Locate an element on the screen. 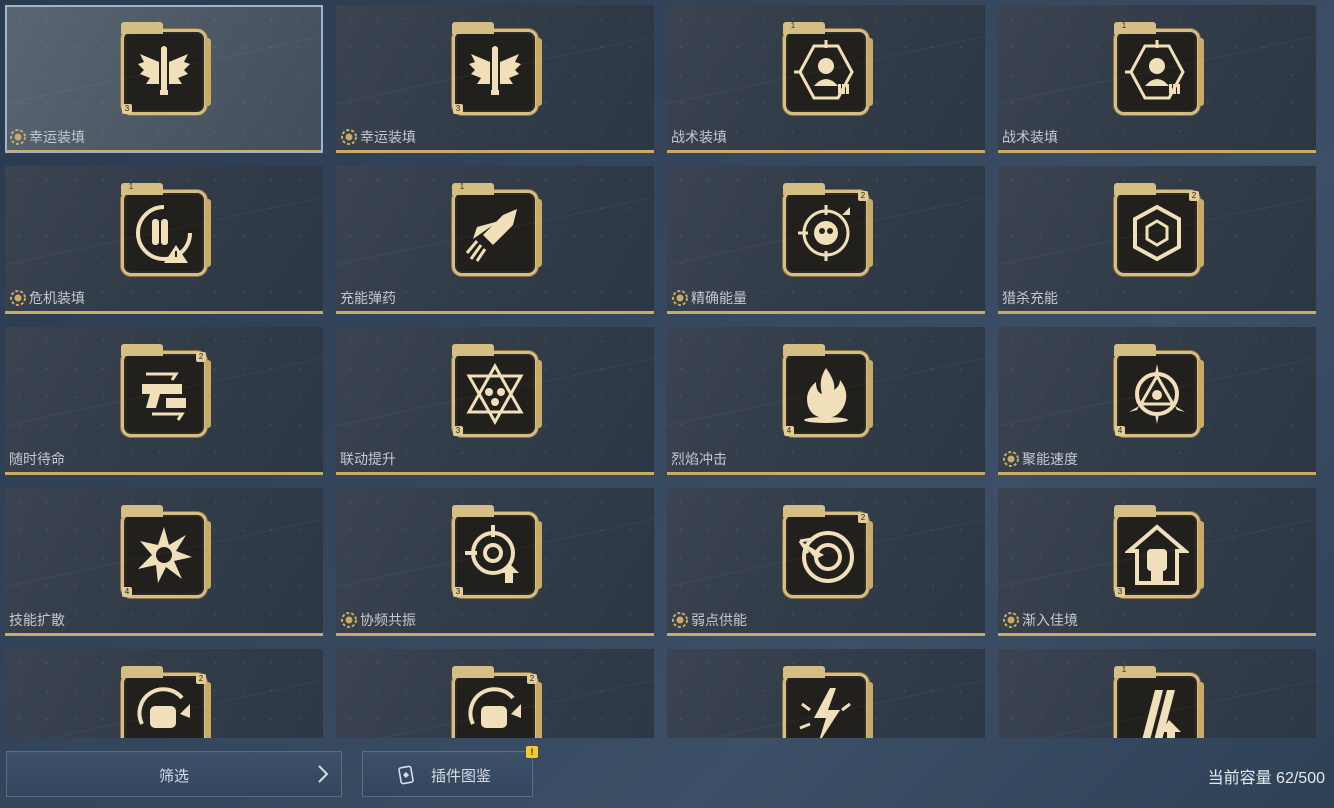 The height and width of the screenshot is (808, 1334). plugin-card: 3 联动提升 is located at coordinates (495, 401).